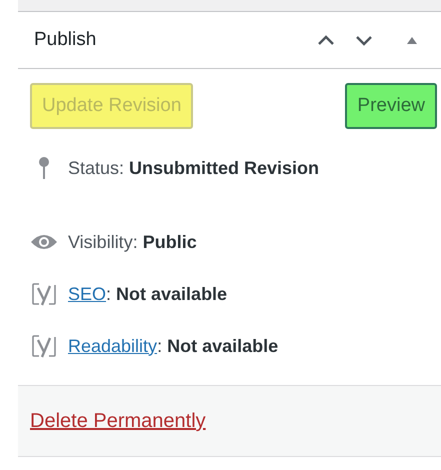 This screenshot has width=441, height=470. Describe the element at coordinates (87, 294) in the screenshot. I see `row-link: SEO` at that location.